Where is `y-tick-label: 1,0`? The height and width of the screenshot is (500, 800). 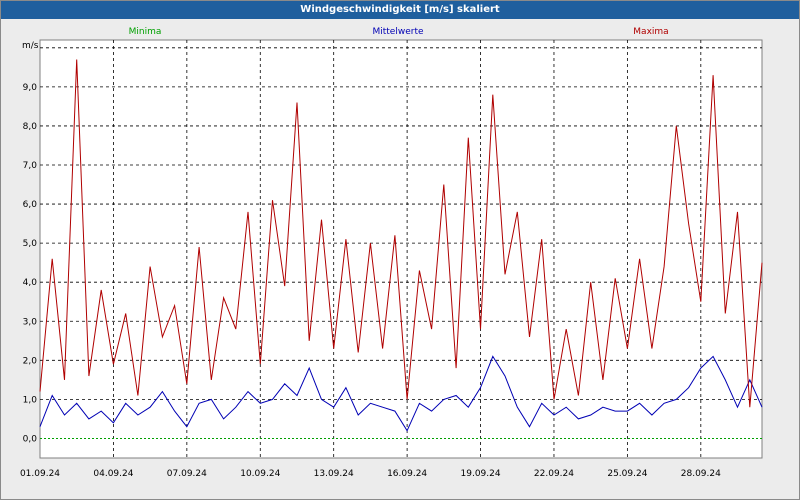
y-tick-label: 1,0 is located at coordinates (30, 400).